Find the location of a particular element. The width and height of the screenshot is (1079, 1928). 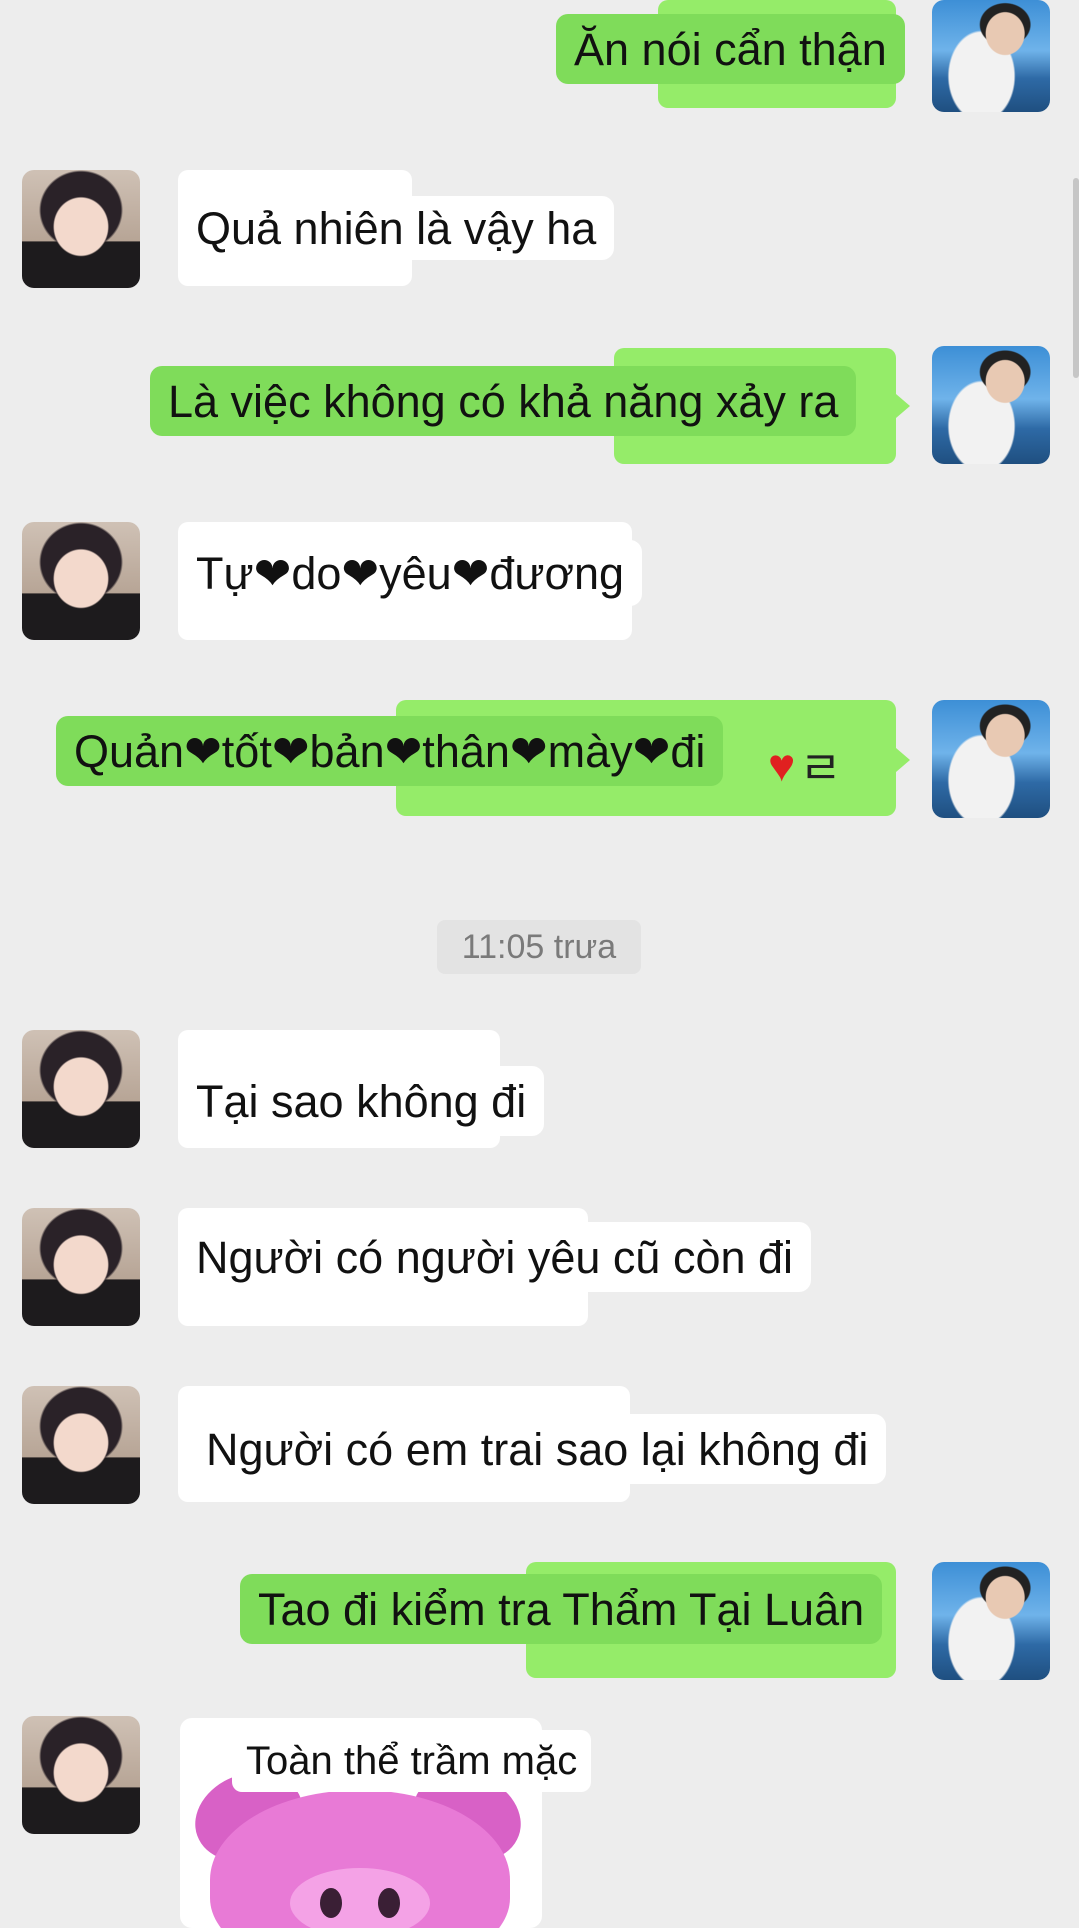

message-suffix-symbol: ㄹ is located at coordinates (820, 768).